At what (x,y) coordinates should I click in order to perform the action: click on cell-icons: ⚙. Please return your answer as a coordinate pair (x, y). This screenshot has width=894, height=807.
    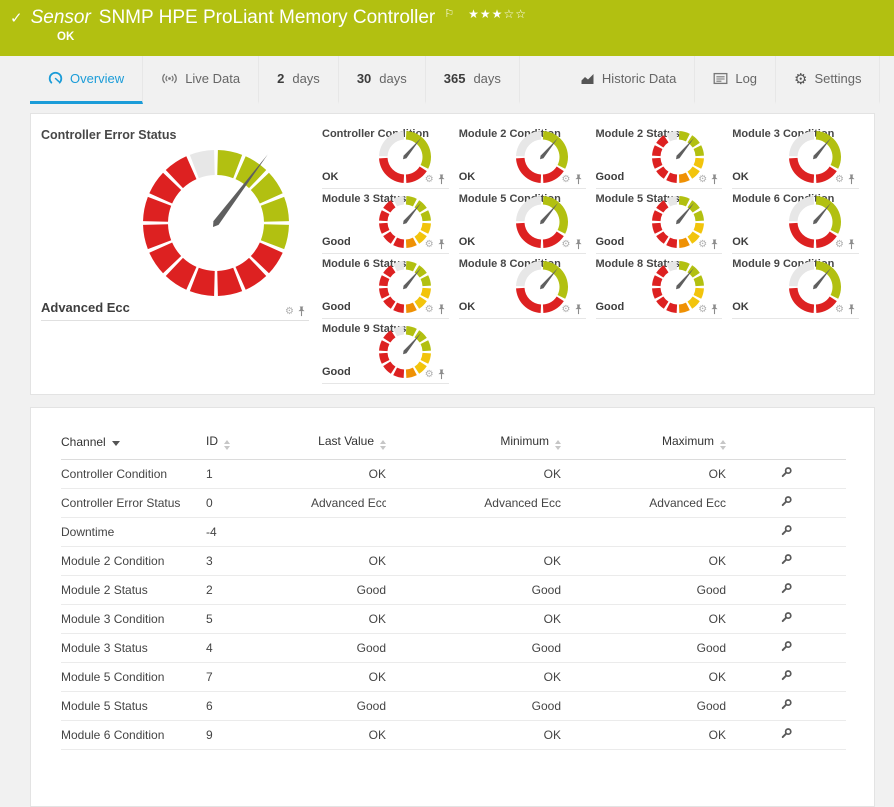
    Looking at the image, I should click on (708, 309).